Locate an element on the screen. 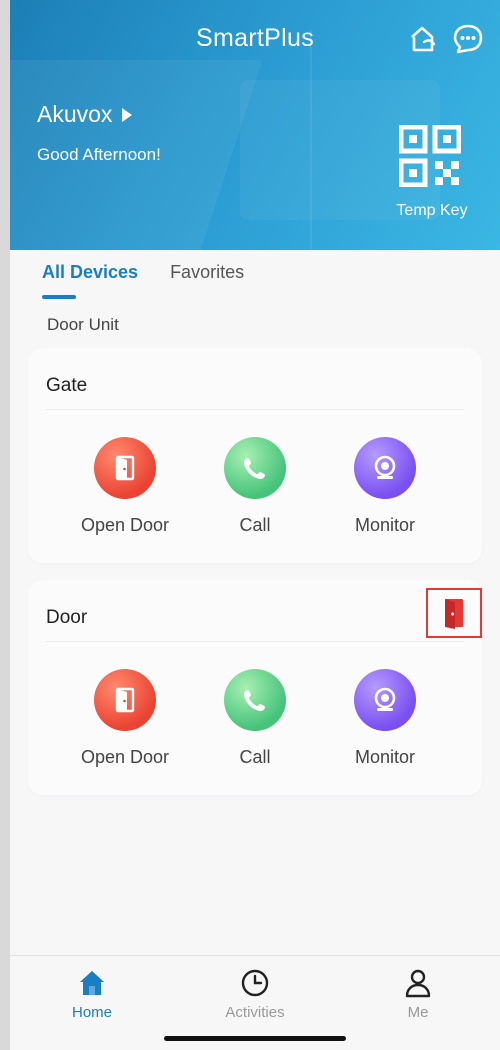 The image size is (500, 1050). person-icon is located at coordinates (418, 983).